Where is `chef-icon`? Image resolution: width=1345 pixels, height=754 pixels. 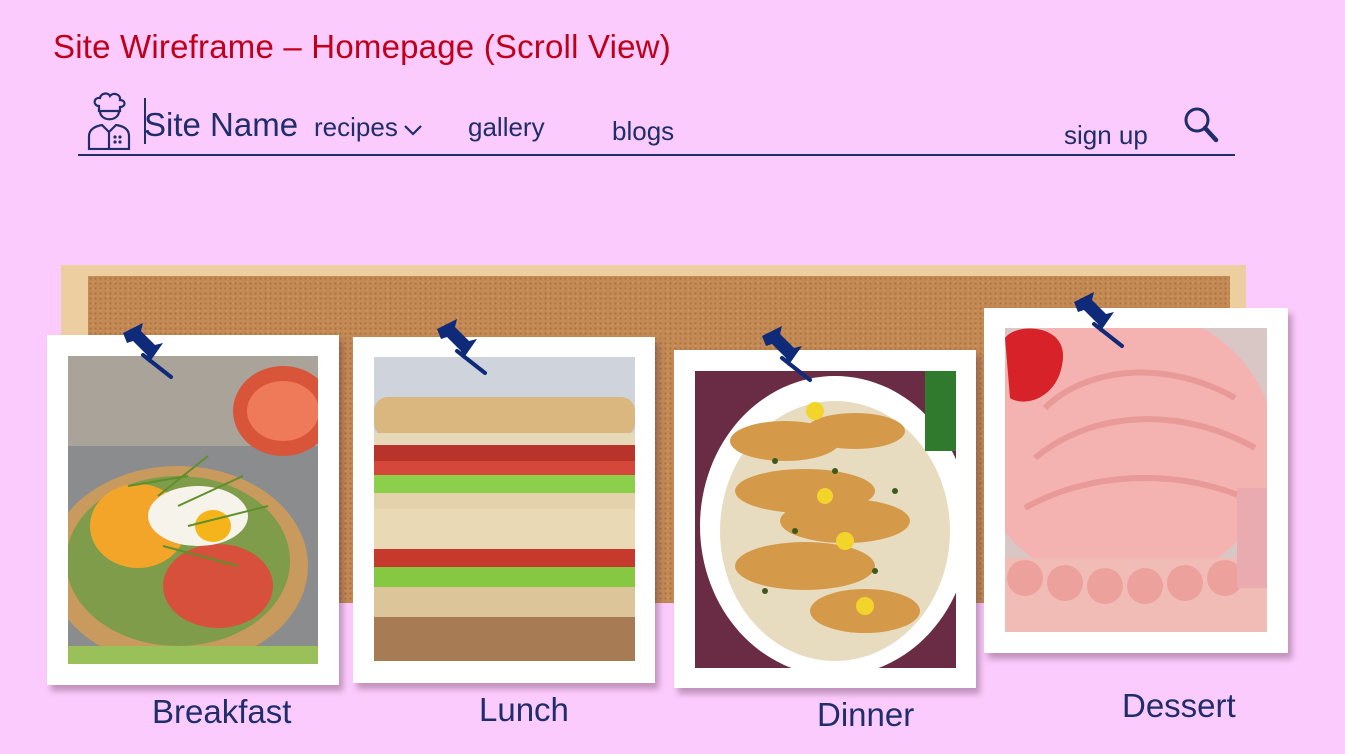
chef-icon is located at coordinates (109, 121).